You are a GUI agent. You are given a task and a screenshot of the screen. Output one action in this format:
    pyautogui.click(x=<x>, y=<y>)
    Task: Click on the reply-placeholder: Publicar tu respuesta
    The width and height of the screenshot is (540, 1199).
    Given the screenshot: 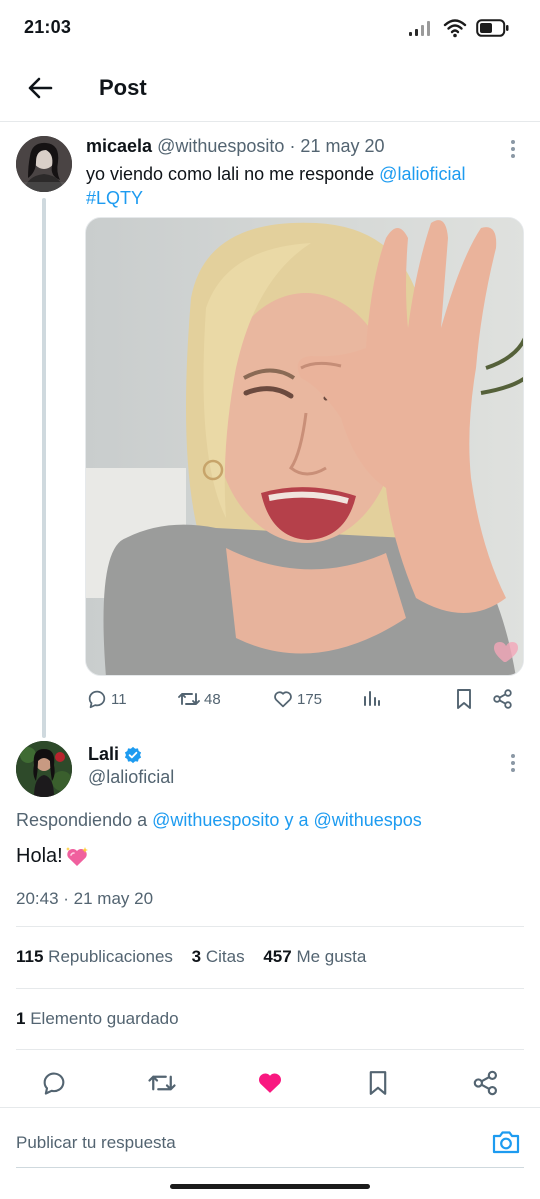 What is the action you would take?
    pyautogui.click(x=96, y=1142)
    